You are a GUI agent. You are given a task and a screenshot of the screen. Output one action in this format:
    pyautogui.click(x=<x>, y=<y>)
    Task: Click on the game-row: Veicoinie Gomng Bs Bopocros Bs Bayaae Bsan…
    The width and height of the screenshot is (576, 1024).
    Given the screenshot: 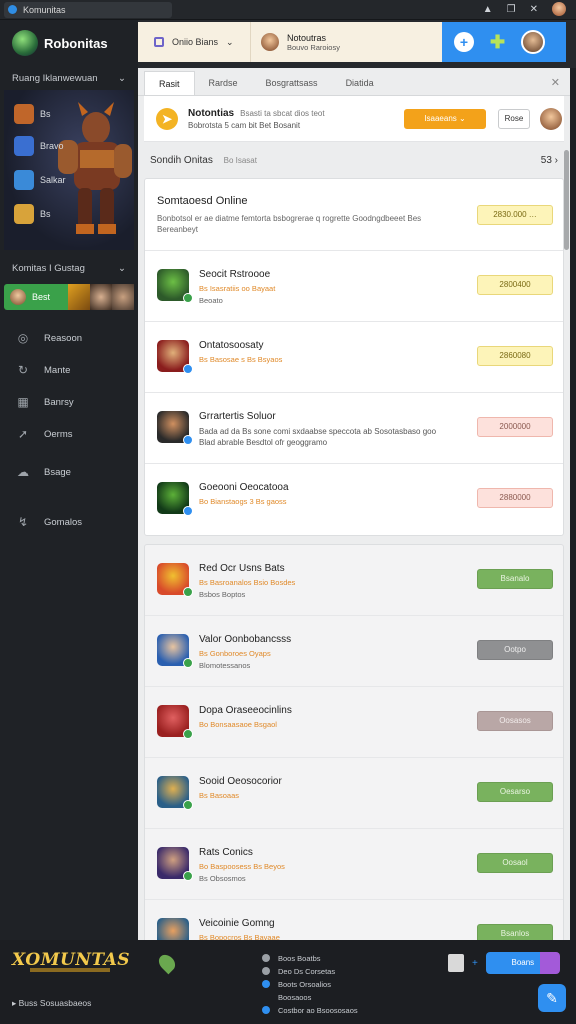 What is the action you would take?
    pyautogui.click(x=354, y=920)
    